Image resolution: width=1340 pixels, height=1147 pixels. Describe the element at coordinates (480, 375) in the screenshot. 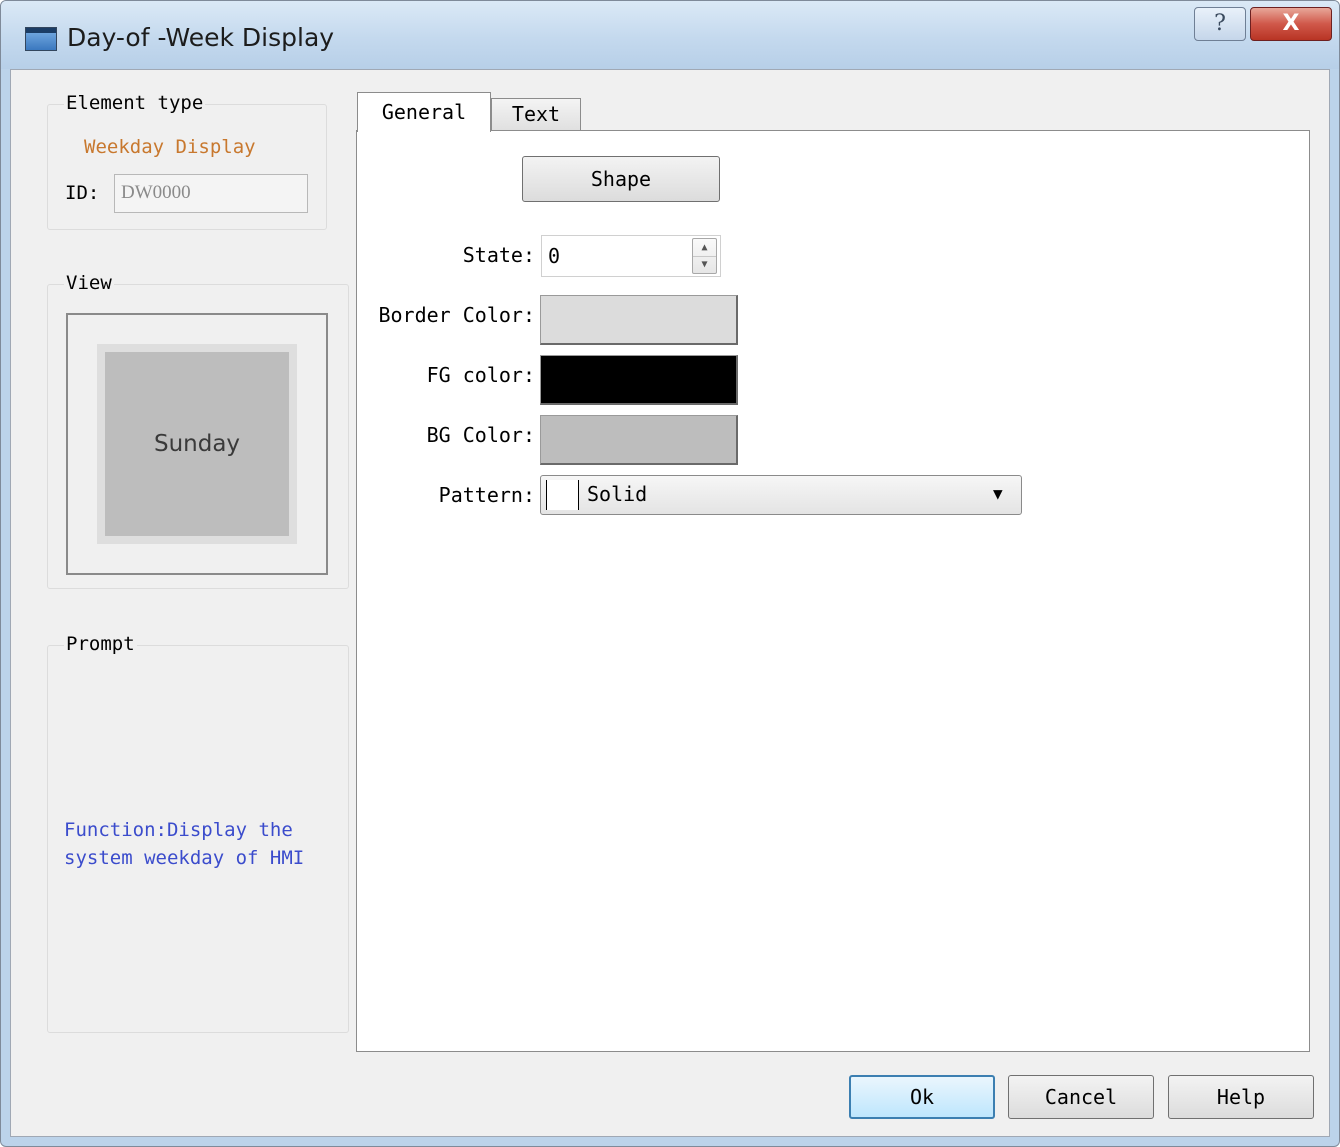

I see `fg-color-label: FG color:` at that location.